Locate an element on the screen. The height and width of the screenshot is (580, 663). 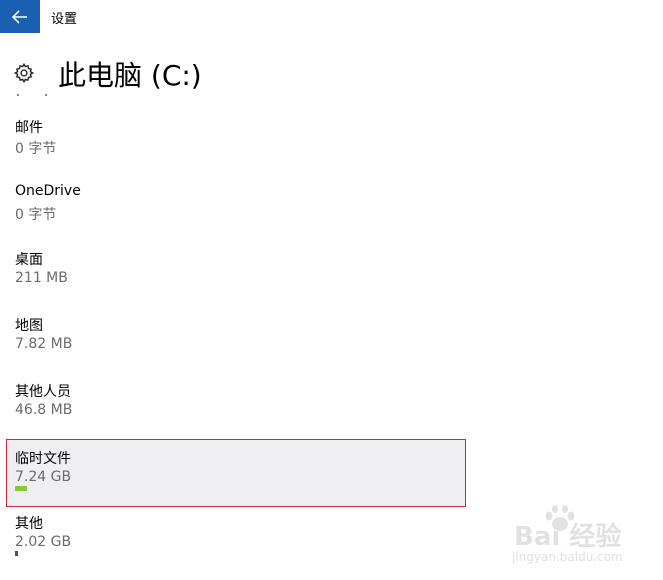
watermark-url: jingyan.baidu.com is located at coordinates (567, 557).